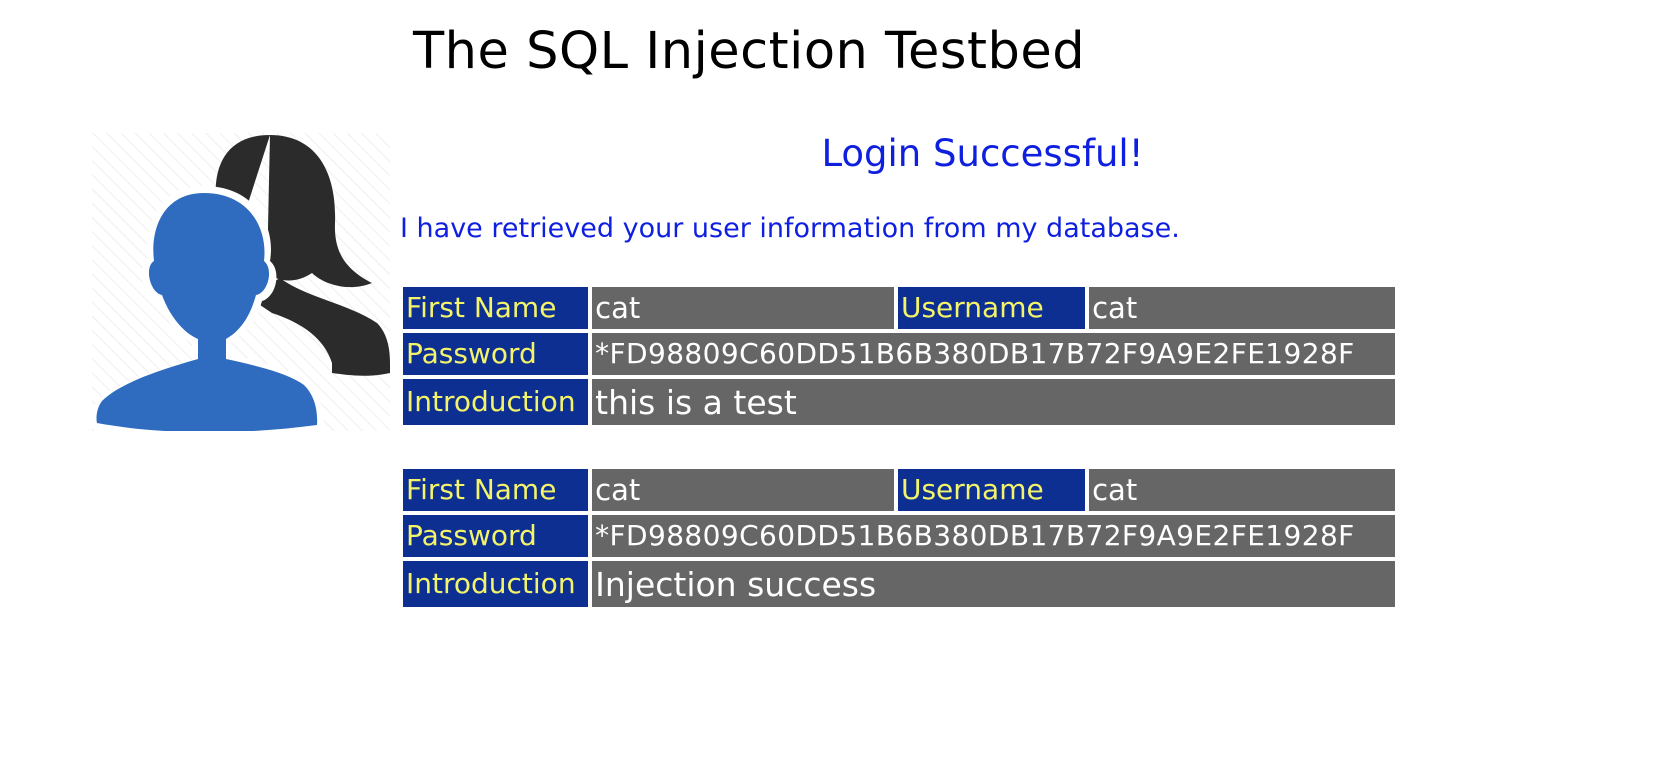 Image resolution: width=1660 pixels, height=784 pixels. I want to click on users-icon, so click(240, 286).